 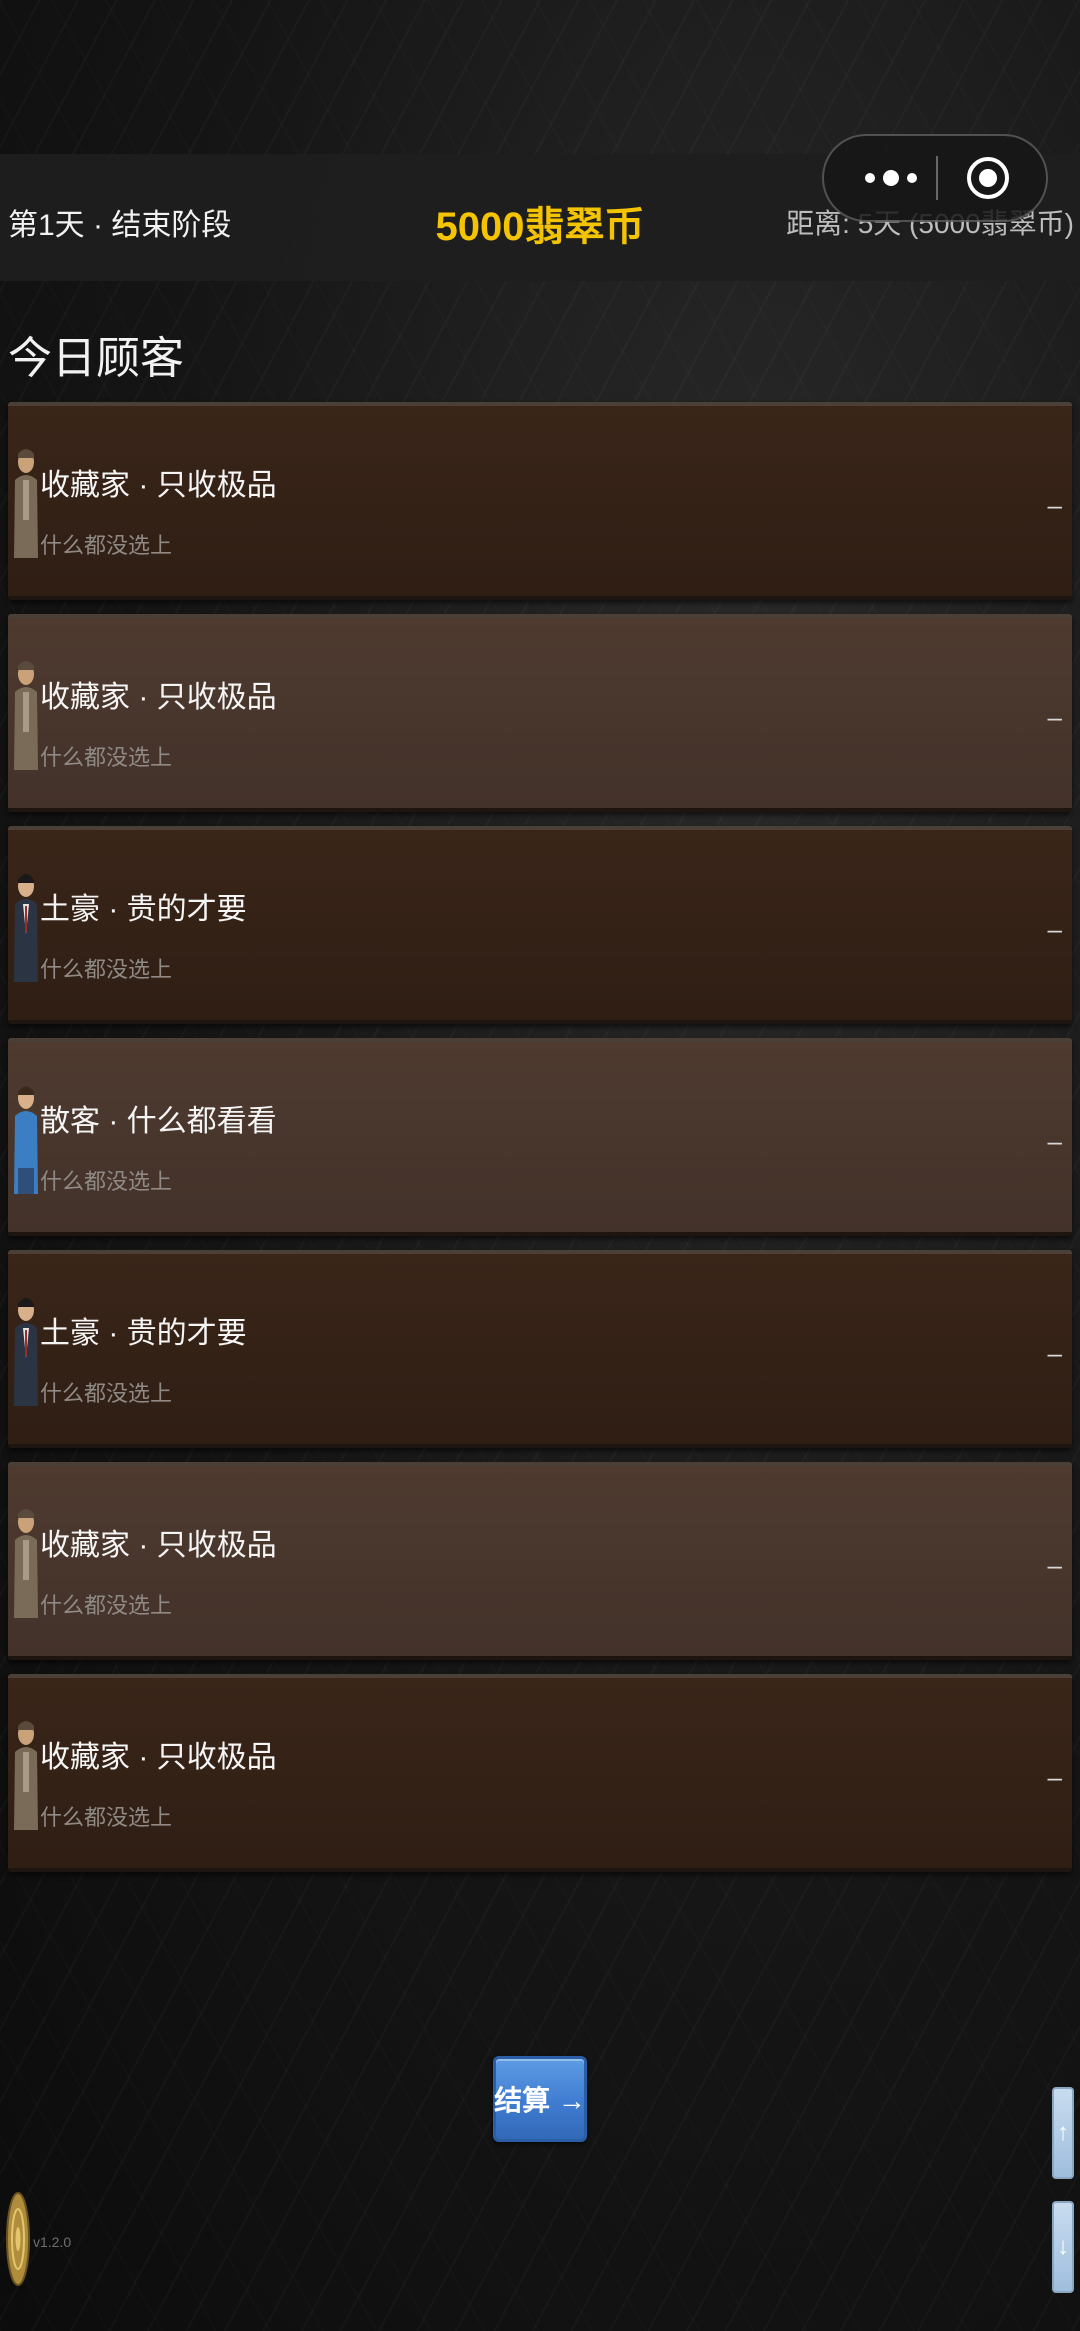 I want to click on scroll-down-button: ↓, so click(x=1063, y=2247).